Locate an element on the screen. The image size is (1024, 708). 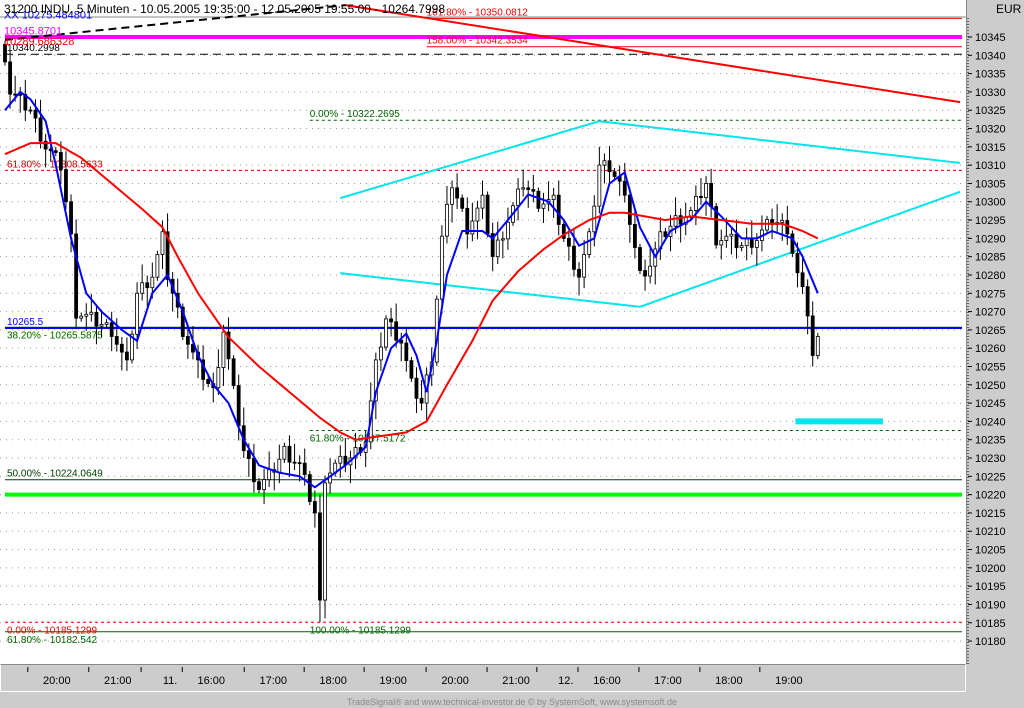
triangle-lower-left-line is located at coordinates (490, 290).